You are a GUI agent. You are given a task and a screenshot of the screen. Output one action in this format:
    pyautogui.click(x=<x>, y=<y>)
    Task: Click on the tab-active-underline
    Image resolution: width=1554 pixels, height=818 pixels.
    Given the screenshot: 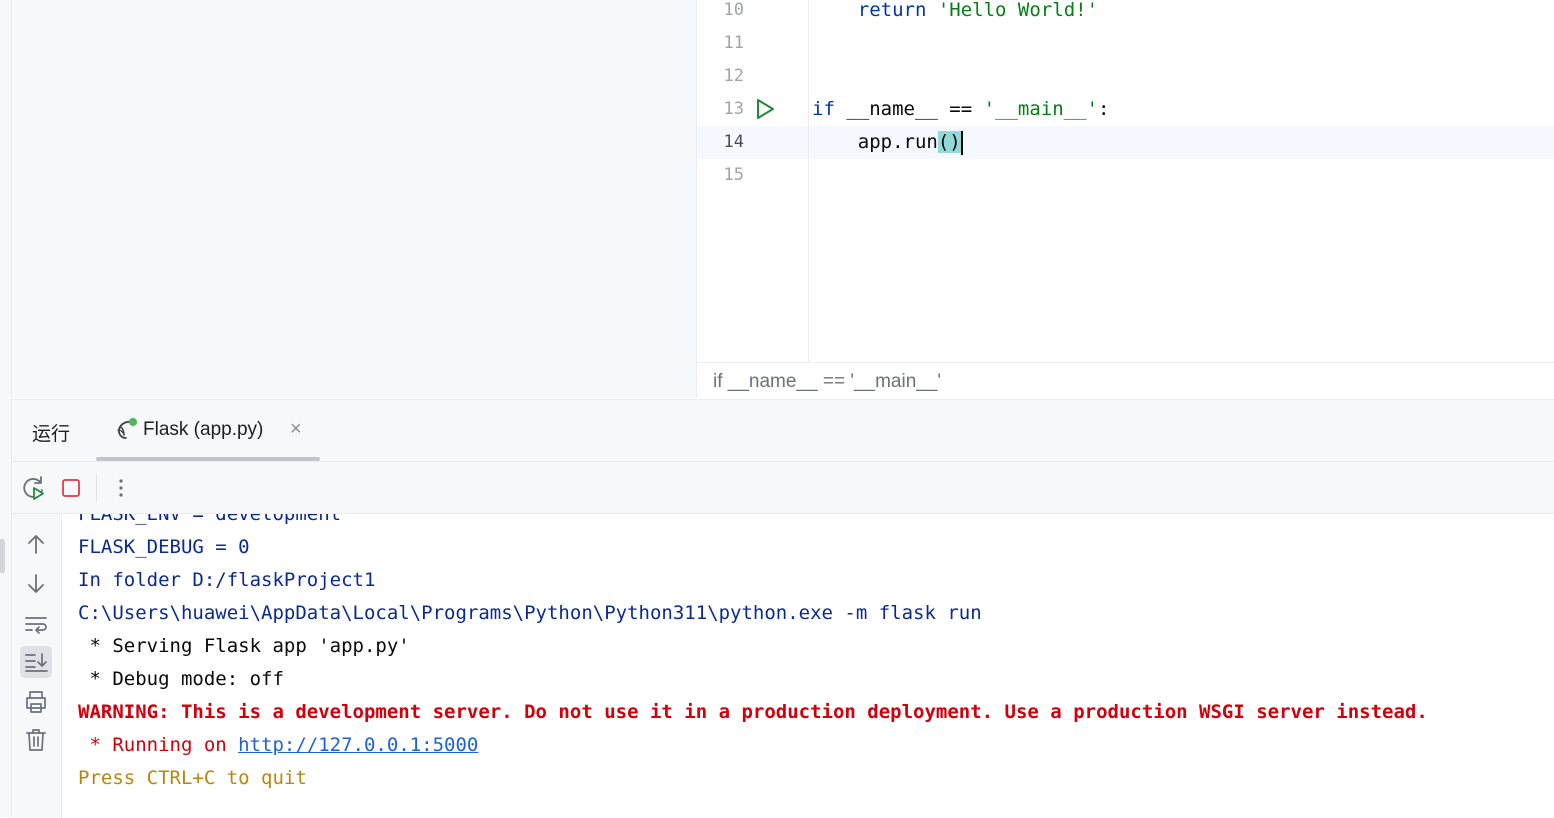 What is the action you would take?
    pyautogui.click(x=208, y=459)
    